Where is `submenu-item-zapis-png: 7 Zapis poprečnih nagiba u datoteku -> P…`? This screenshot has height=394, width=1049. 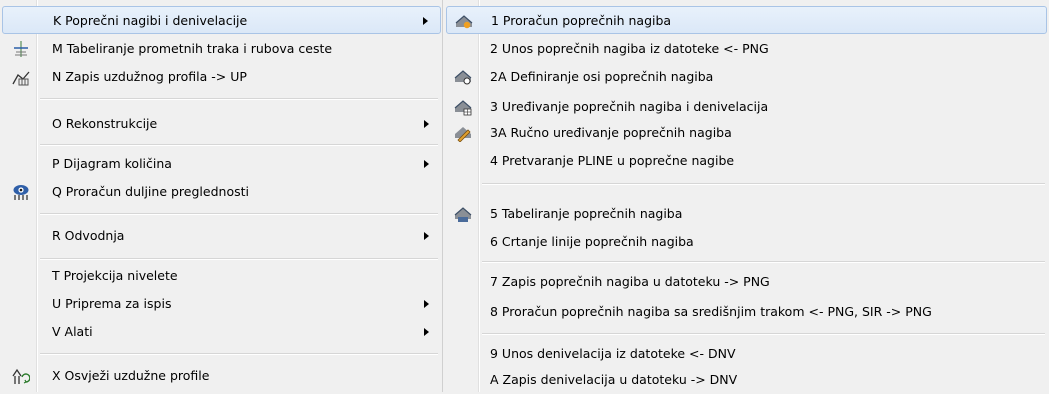 submenu-item-zapis-png: 7 Zapis poprečnih nagiba u datoteku -> P… is located at coordinates (746, 282).